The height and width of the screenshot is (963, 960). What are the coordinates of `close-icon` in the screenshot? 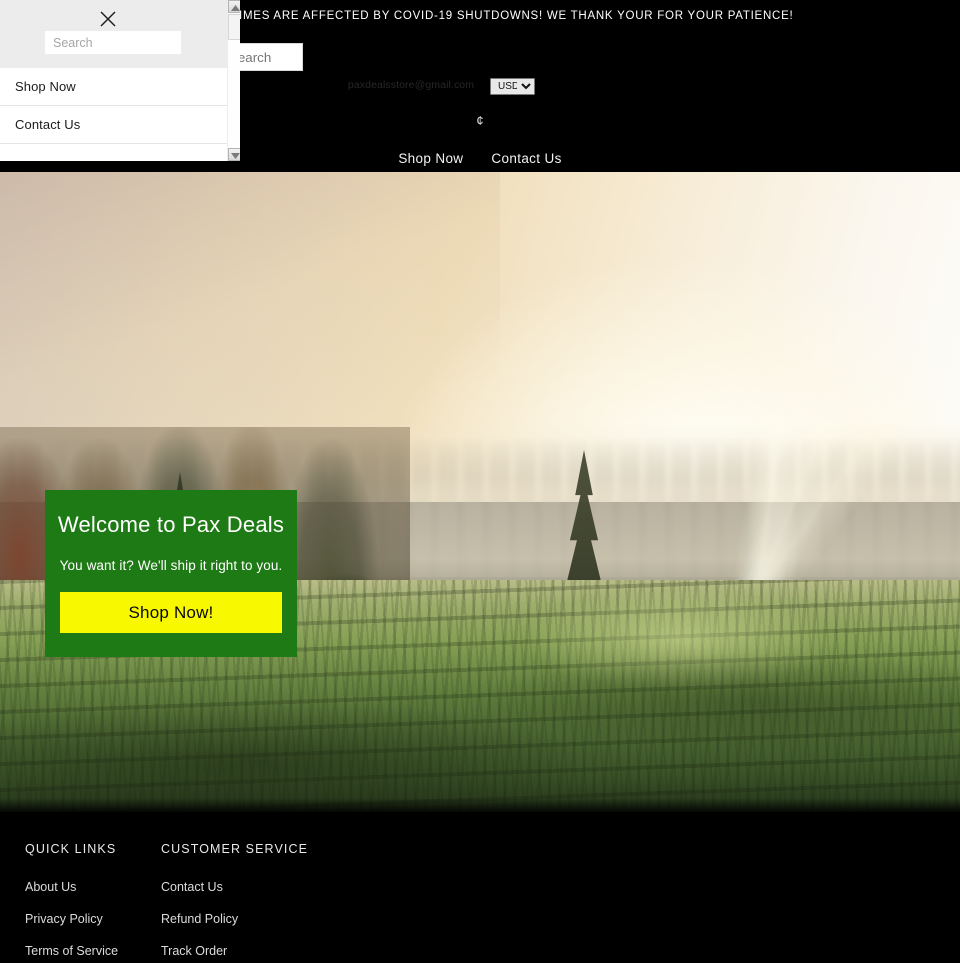 It's located at (108, 19).